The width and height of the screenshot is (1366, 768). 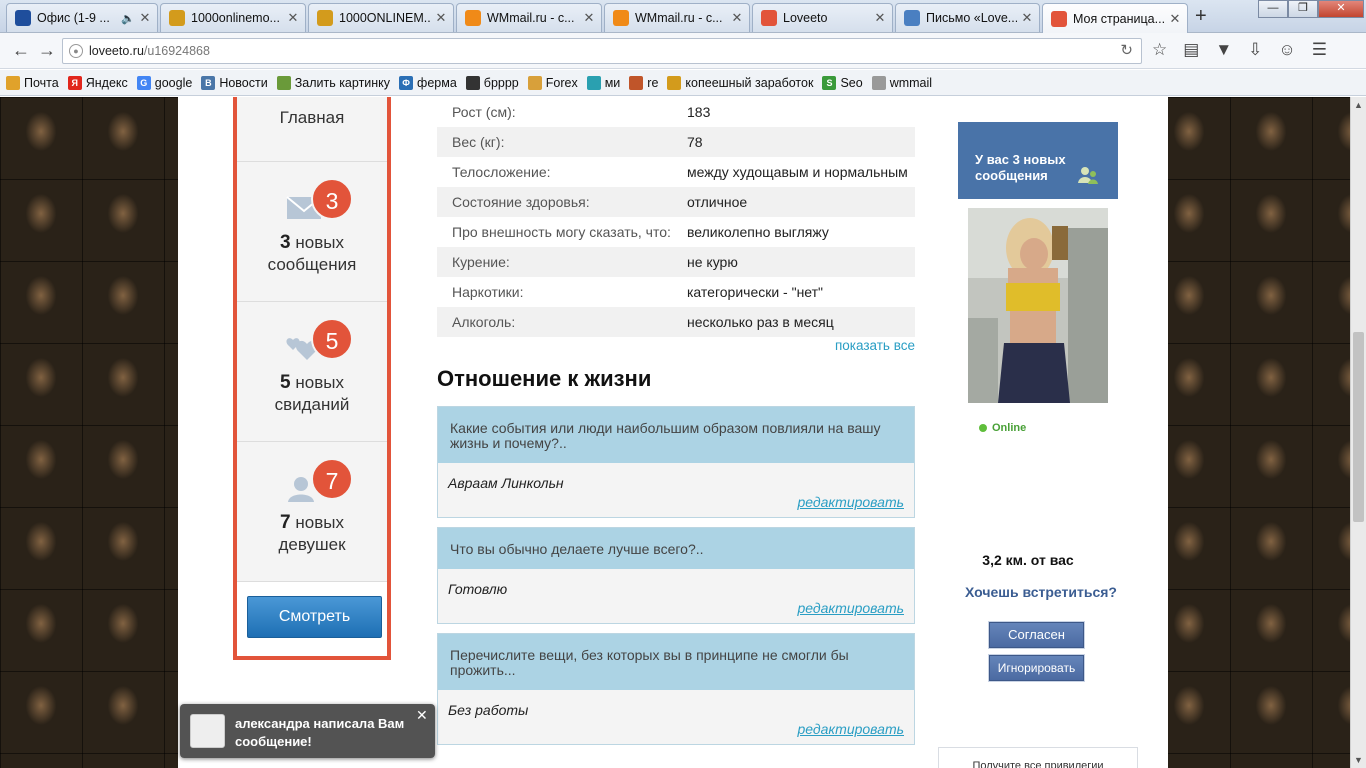 What do you see at coordinates (1036, 668) in the screenshot?
I see `ignore-button: Игнорировать` at bounding box center [1036, 668].